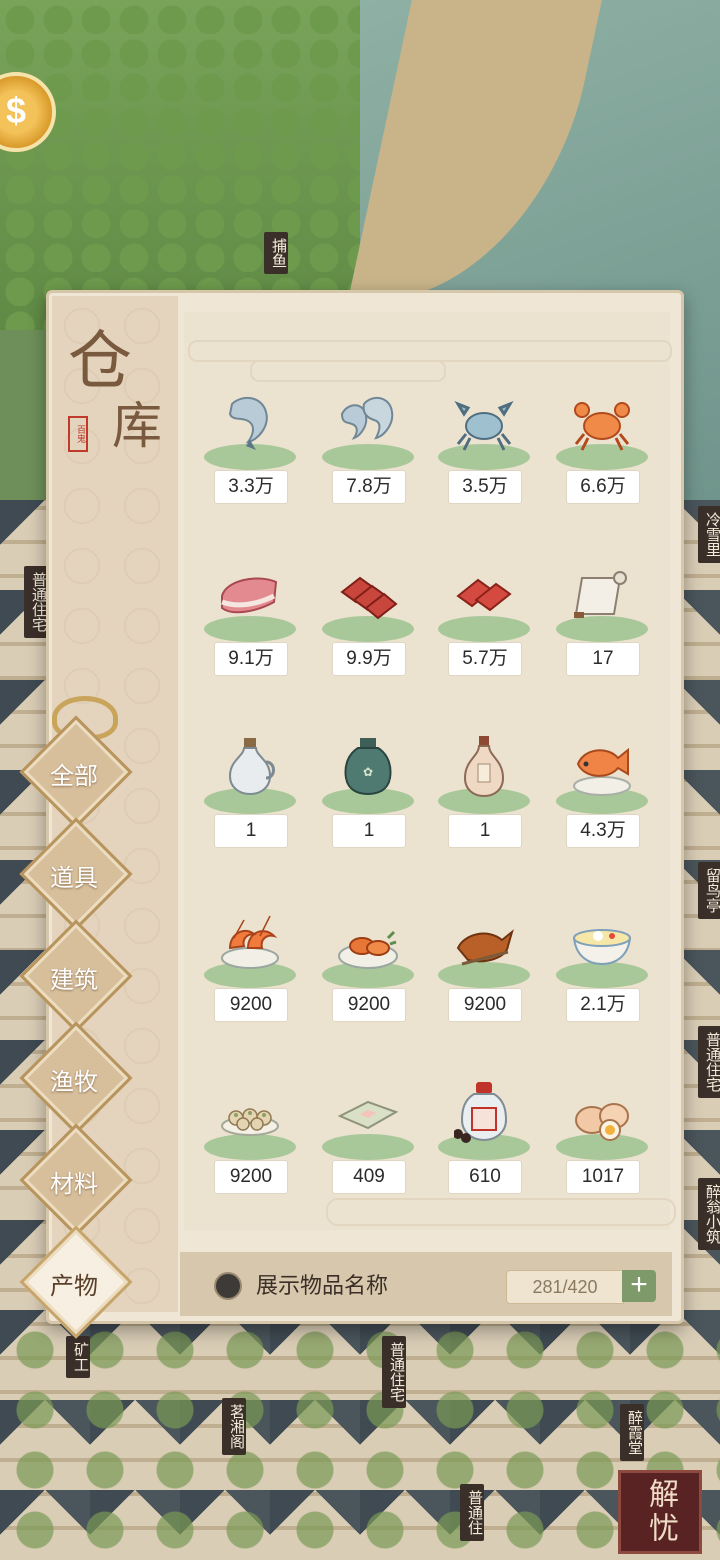 This screenshot has height=1560, width=720. Describe the element at coordinates (709, 1214) in the screenshot. I see `sign-zuiweng: 醉翁小筑` at that location.